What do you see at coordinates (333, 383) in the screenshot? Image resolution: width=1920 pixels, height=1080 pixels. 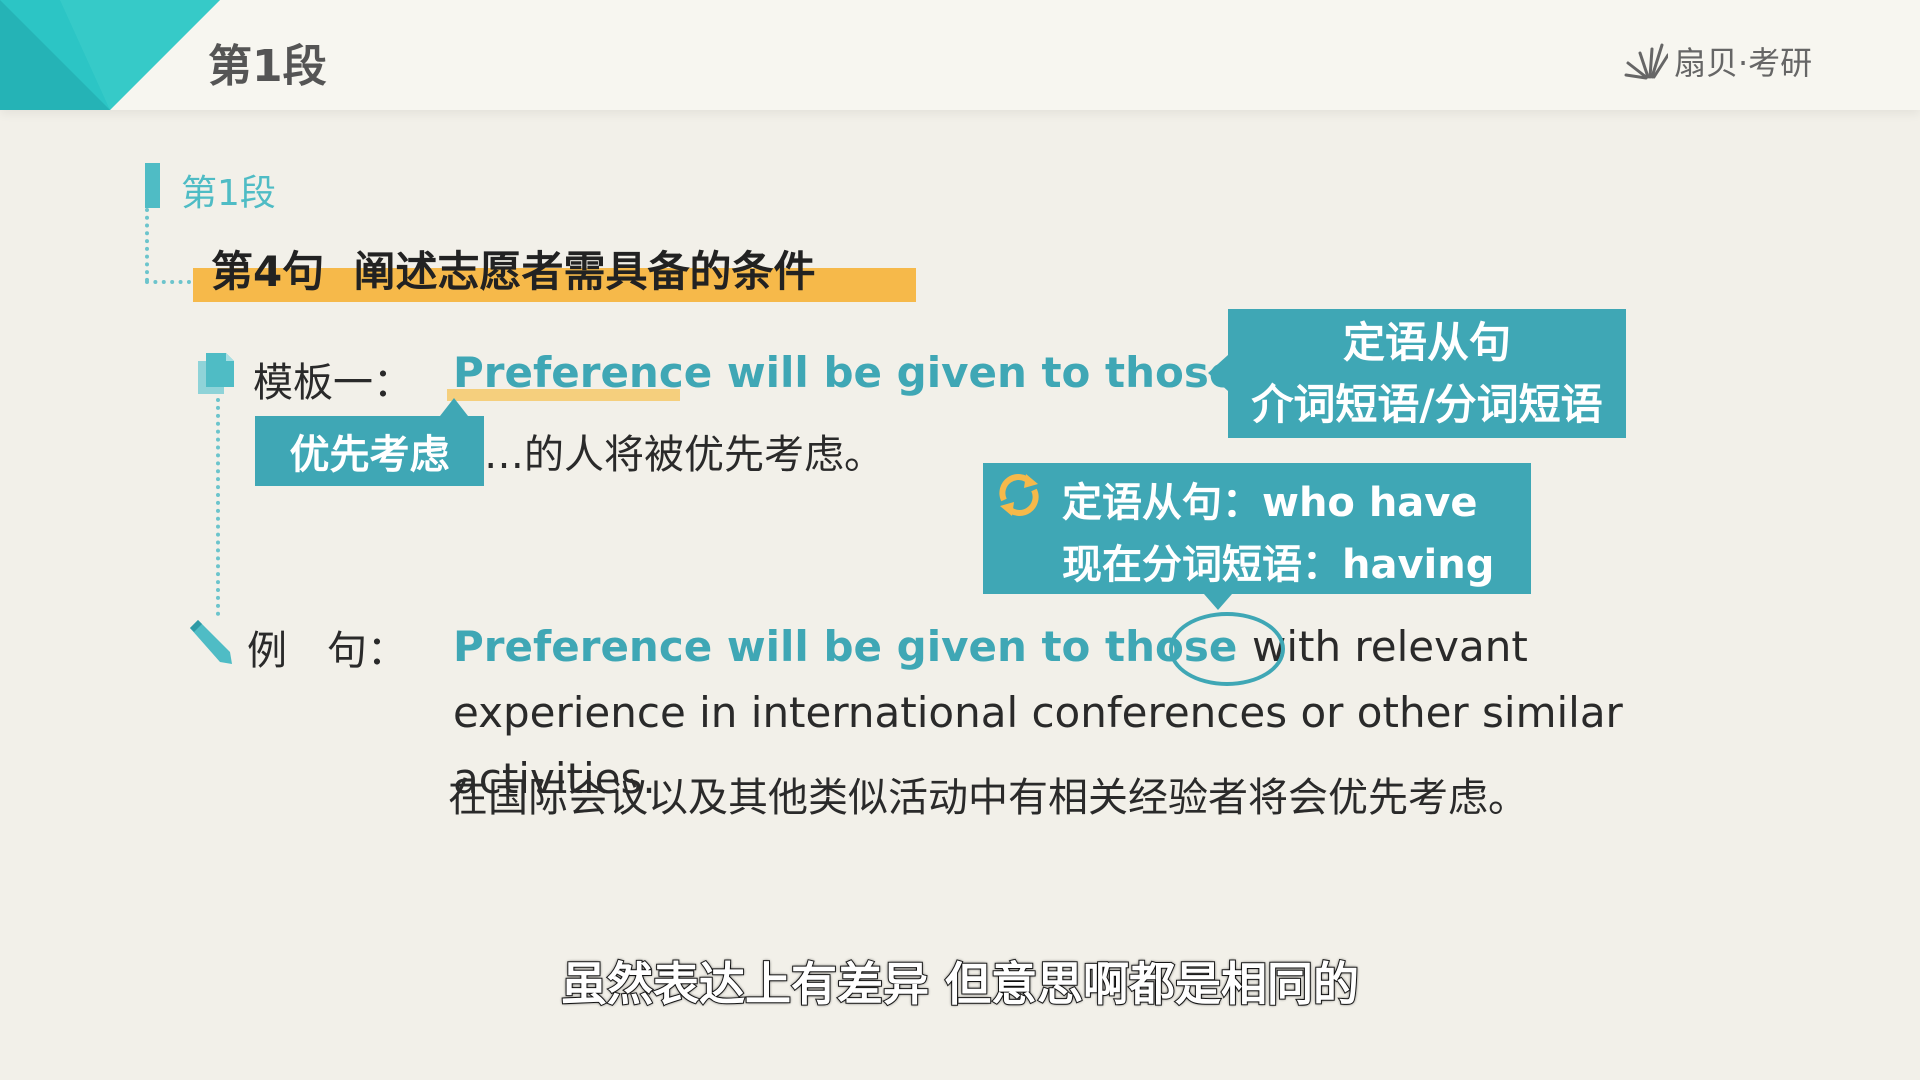 I see `template-label: 模板一：` at bounding box center [333, 383].